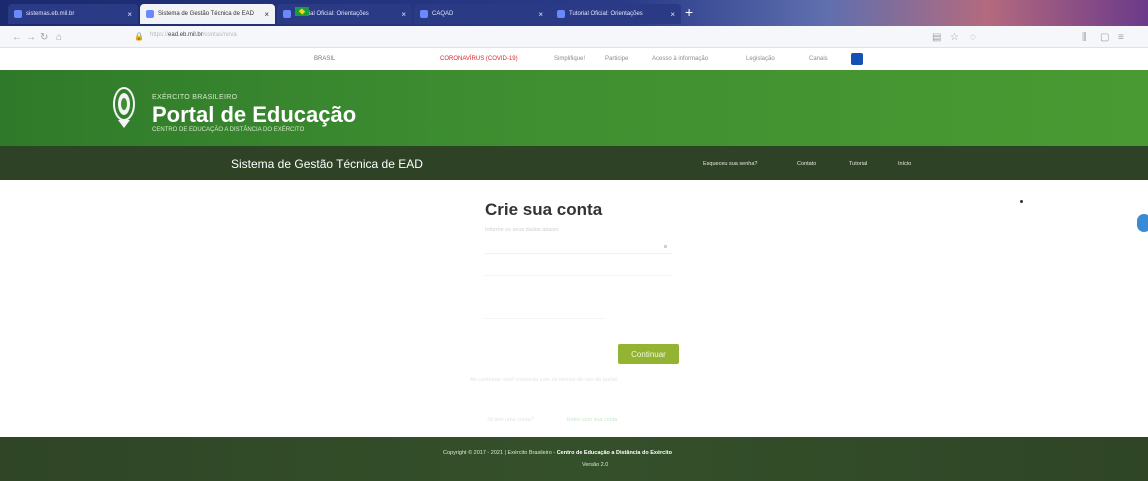 The image size is (1148, 481). What do you see at coordinates (936, 37) in the screenshot?
I see `reader-icon: ▤` at bounding box center [936, 37].